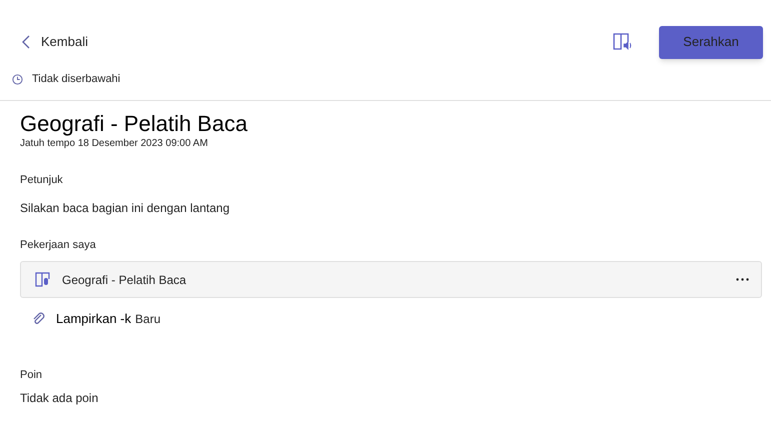  I want to click on work-item-title: Geografi - Pelatih Baca, so click(125, 280).